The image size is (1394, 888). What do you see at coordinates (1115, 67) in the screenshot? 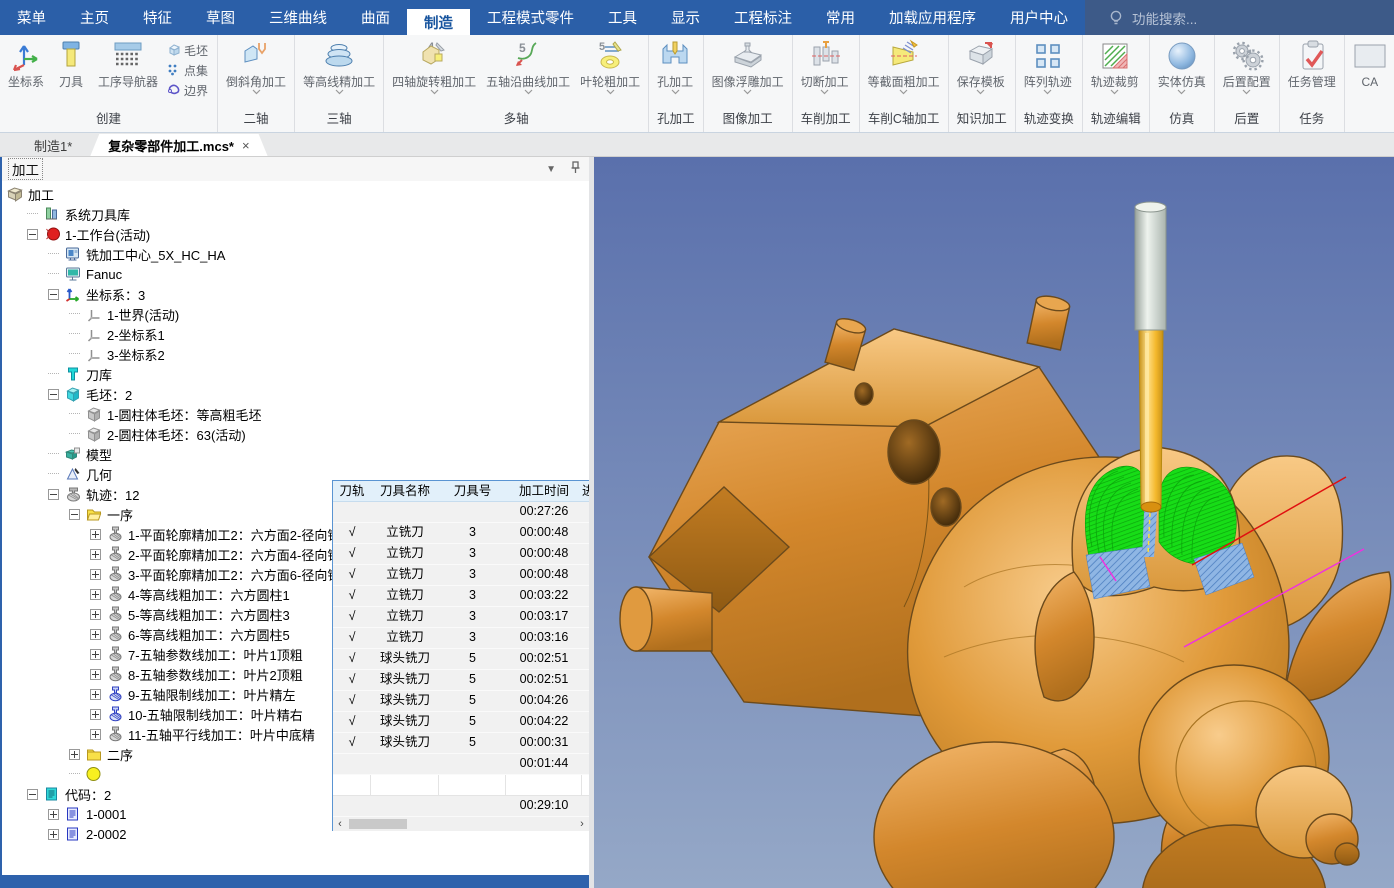
I see `ribbon-button-轨迹裁剪: 轨迹裁剪` at bounding box center [1115, 67].